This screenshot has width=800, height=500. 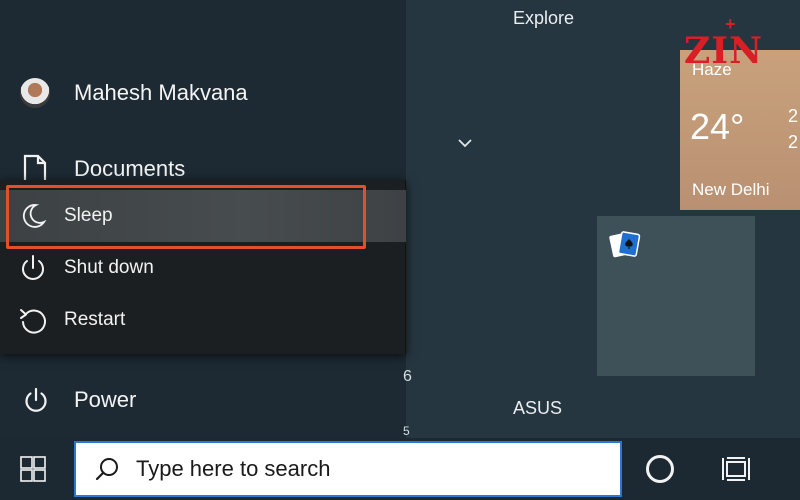 I want to click on taskbar: Type here to search, so click(x=400, y=469).